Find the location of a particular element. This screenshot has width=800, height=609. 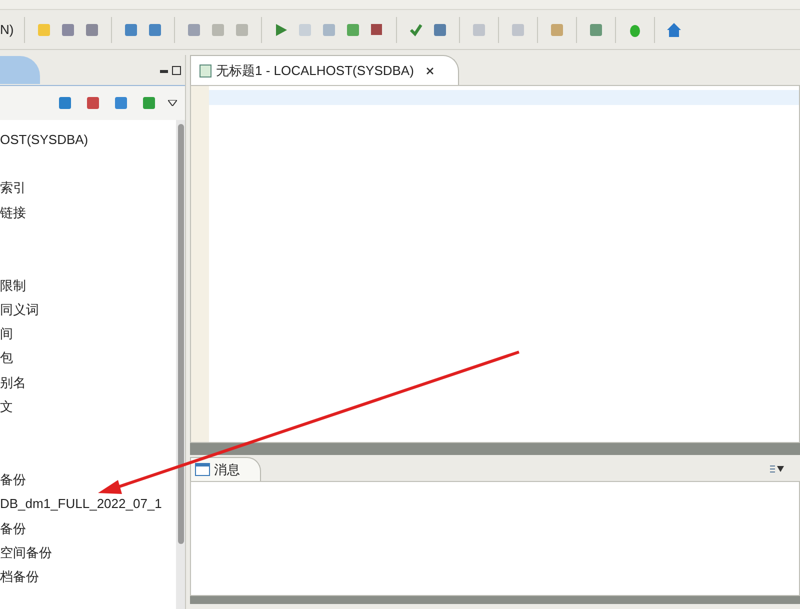

tree-item: 链接 is located at coordinates (13, 212).